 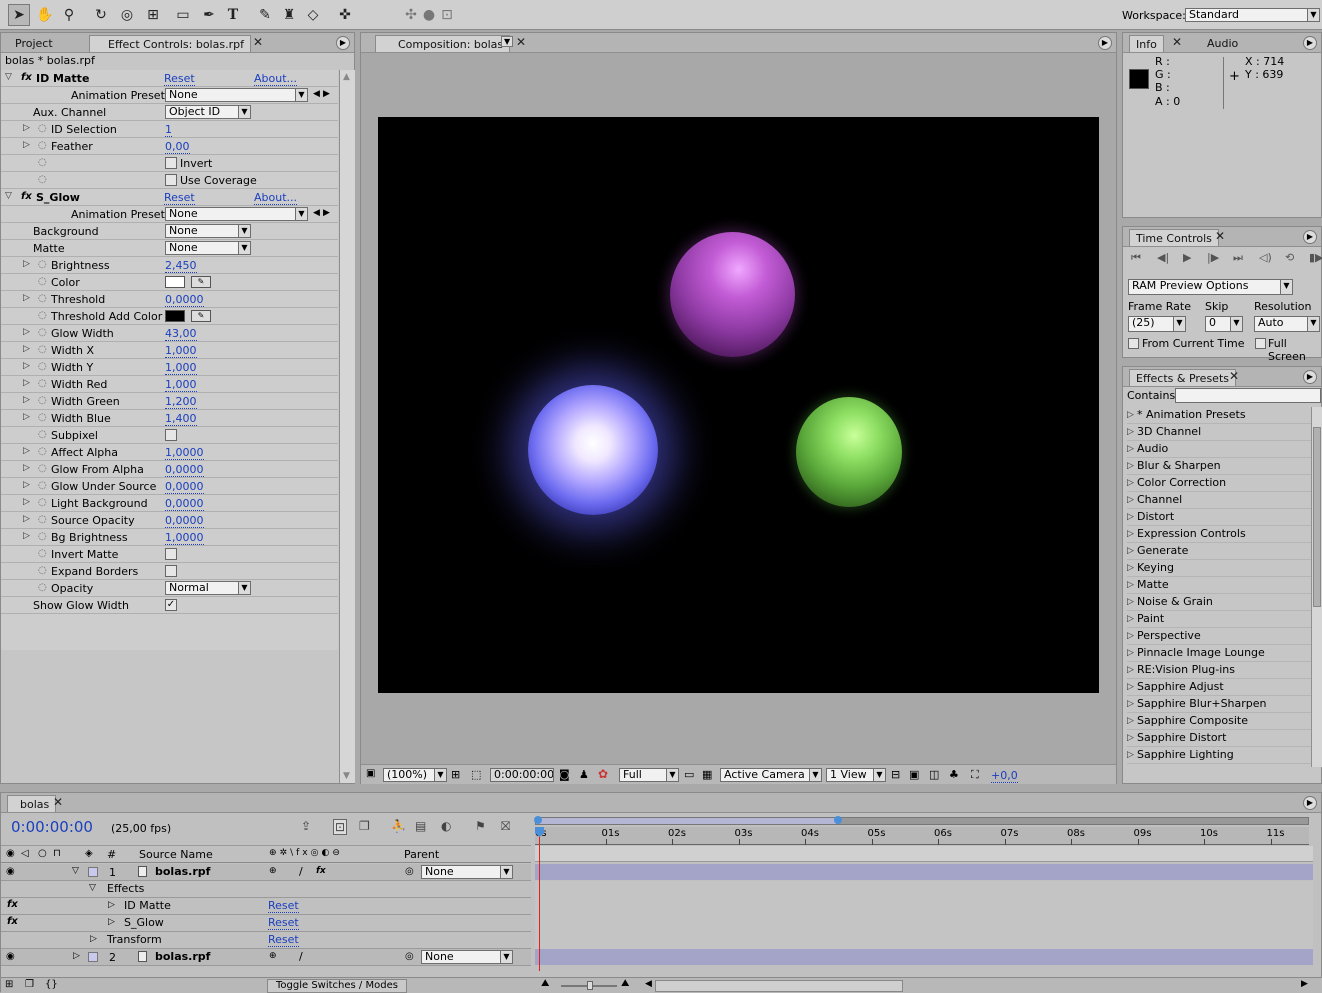 I want to click on comp-mini-flowchart-icon: ⊡, so click(x=340, y=827).